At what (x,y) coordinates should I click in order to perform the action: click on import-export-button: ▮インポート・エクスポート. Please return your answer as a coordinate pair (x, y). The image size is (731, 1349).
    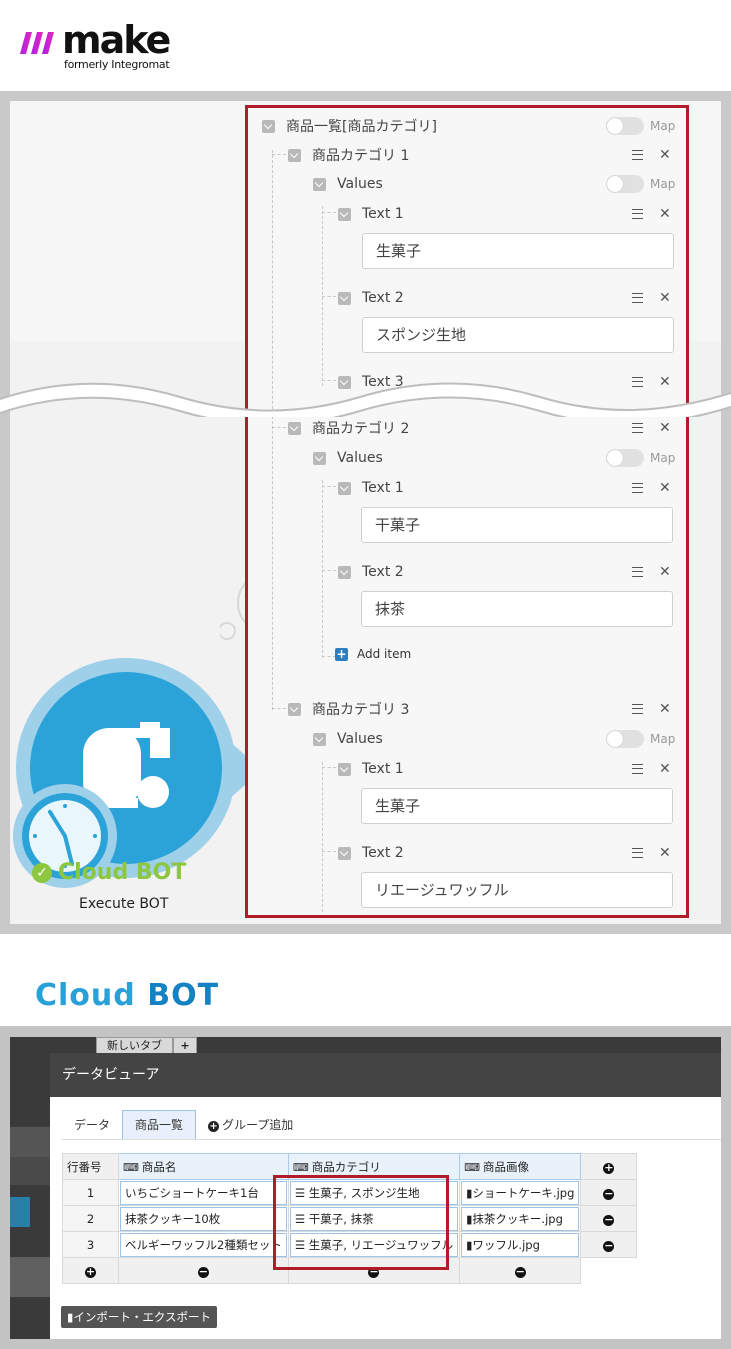
    Looking at the image, I should click on (139, 1317).